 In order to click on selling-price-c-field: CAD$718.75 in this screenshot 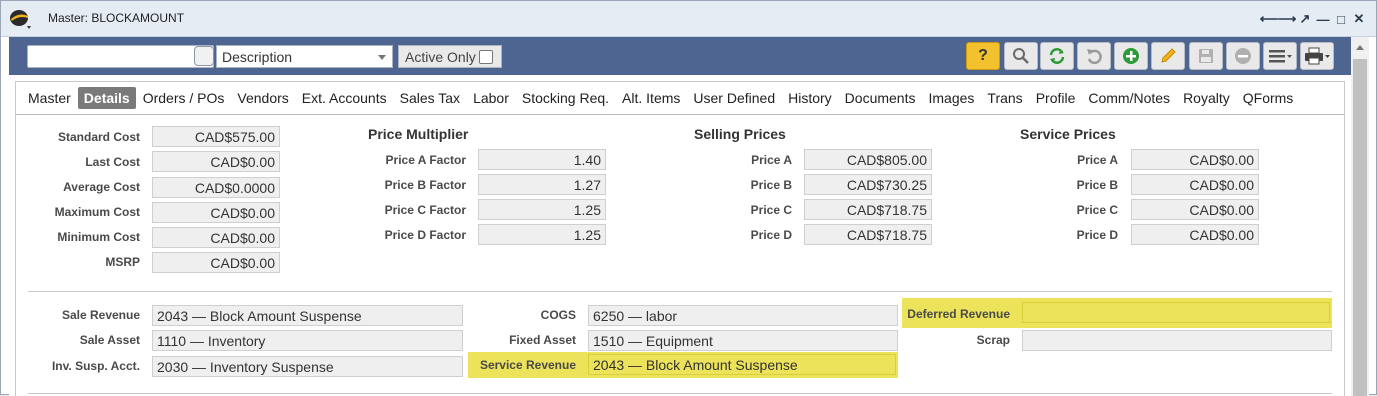, I will do `click(868, 209)`.